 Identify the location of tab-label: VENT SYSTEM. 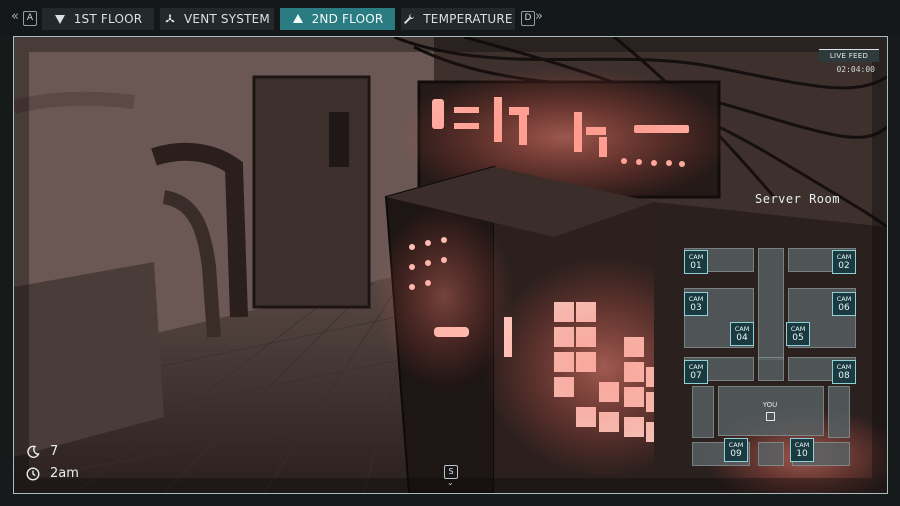
(227, 19).